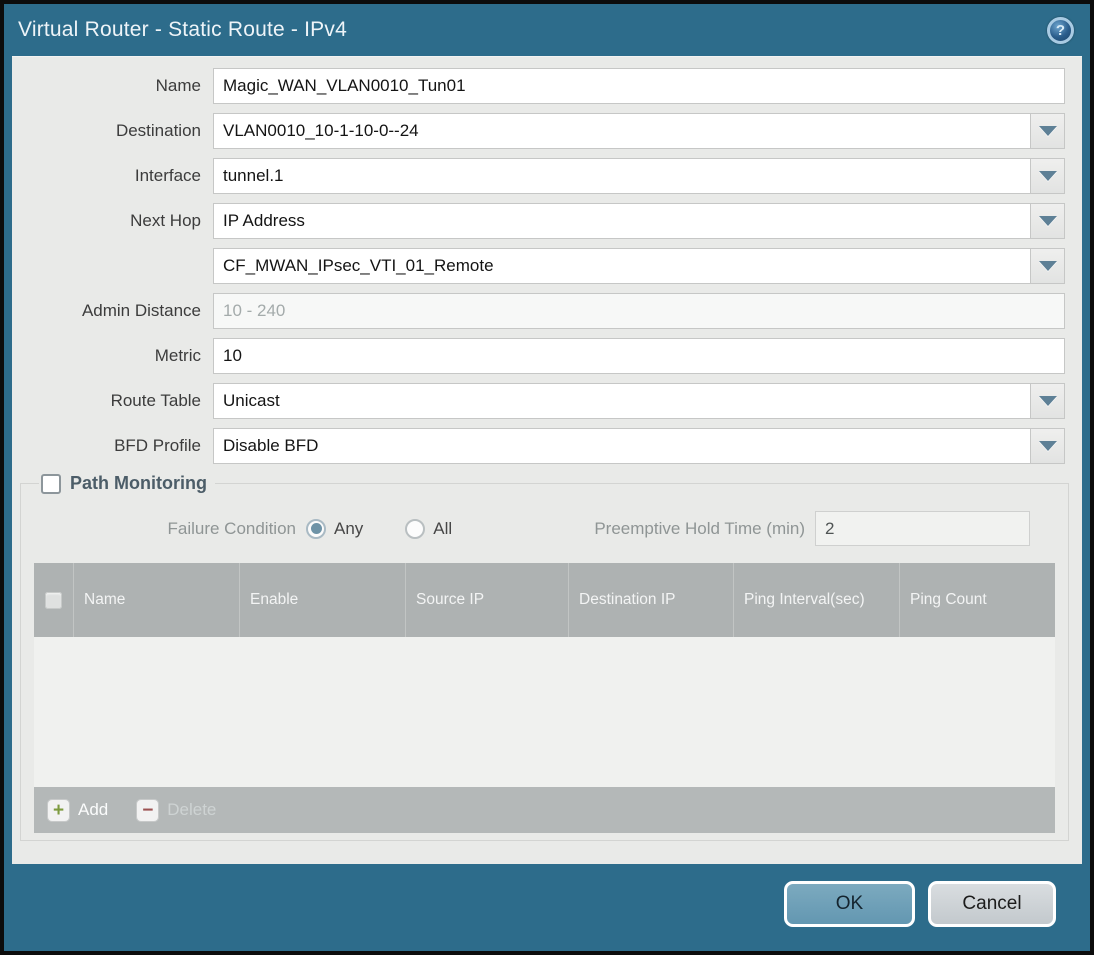  What do you see at coordinates (1060, 30) in the screenshot?
I see `help-icon: ?` at bounding box center [1060, 30].